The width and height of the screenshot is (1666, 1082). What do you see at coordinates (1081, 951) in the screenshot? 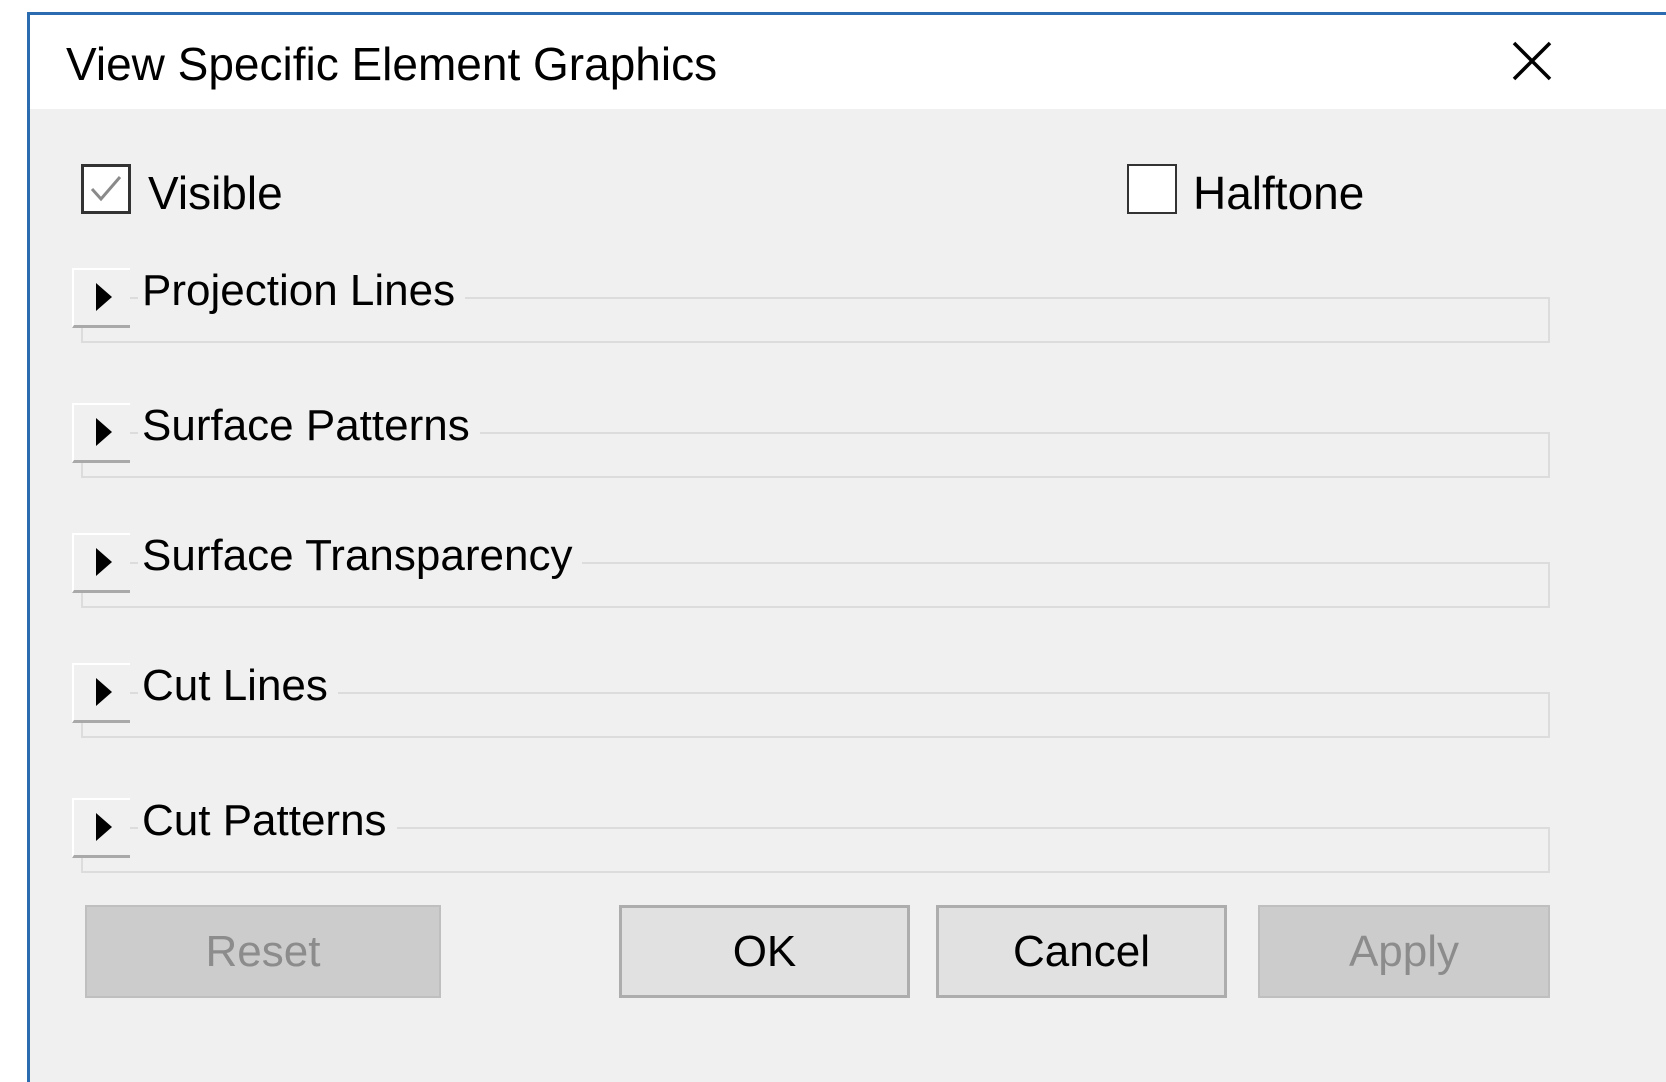
I see `cancel-button: Cancel` at bounding box center [1081, 951].